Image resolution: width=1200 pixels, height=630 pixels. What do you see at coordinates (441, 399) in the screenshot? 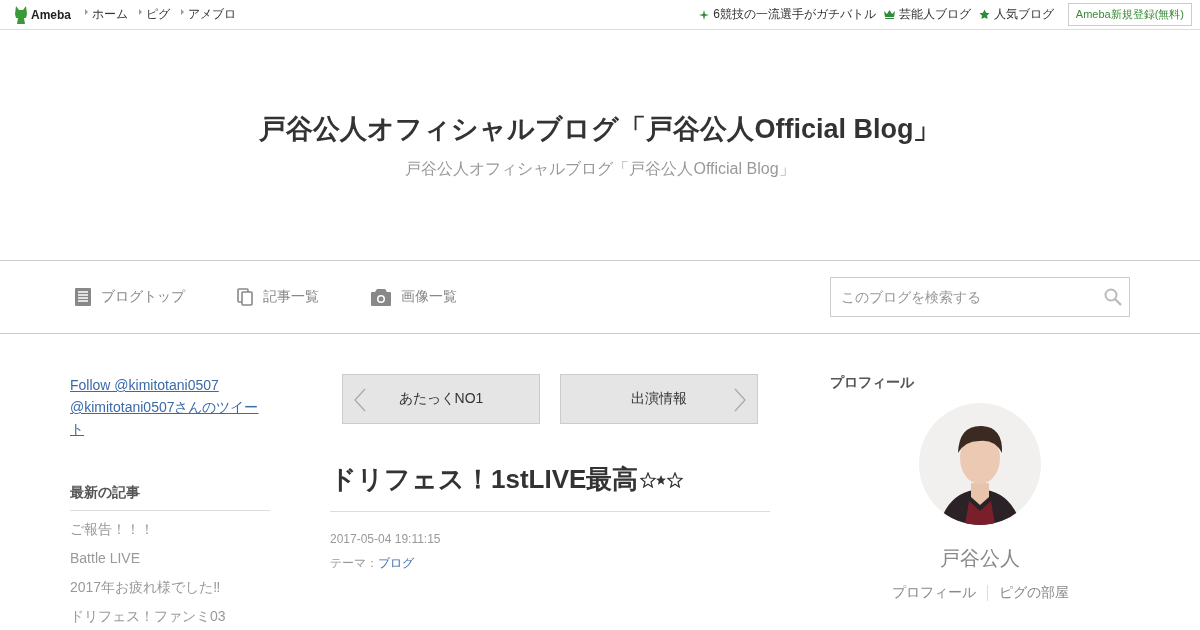
I see `previous-article-button: あたっくNO1` at bounding box center [441, 399].